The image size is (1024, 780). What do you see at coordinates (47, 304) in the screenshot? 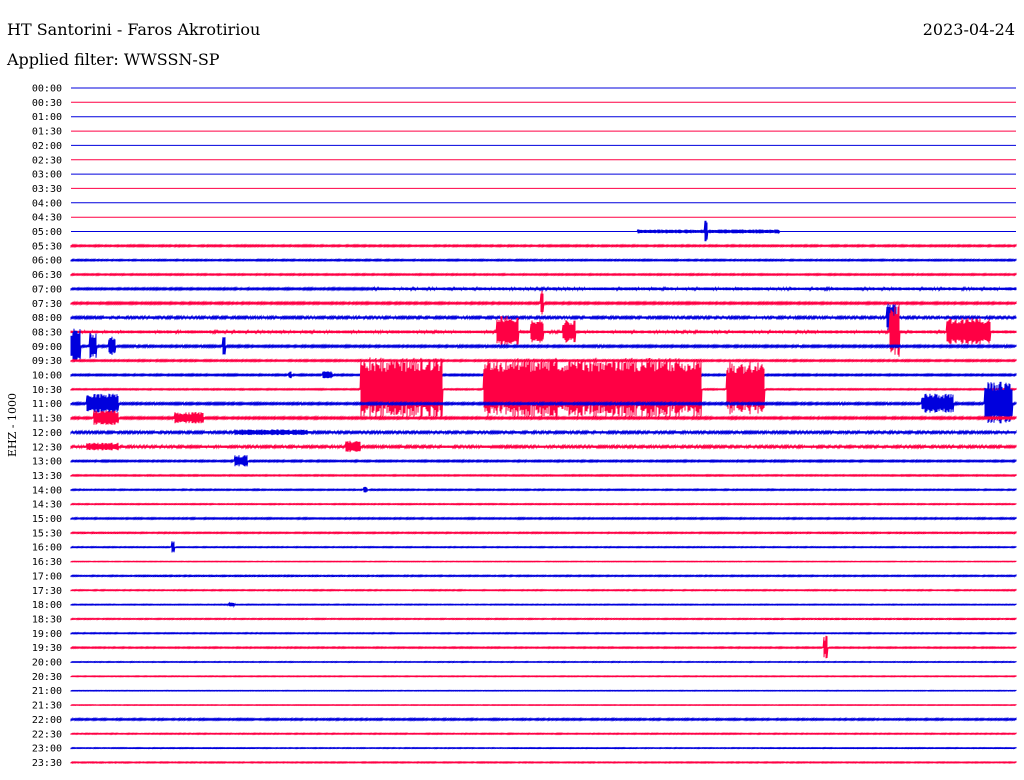
I see `time-label: 07:30` at bounding box center [47, 304].